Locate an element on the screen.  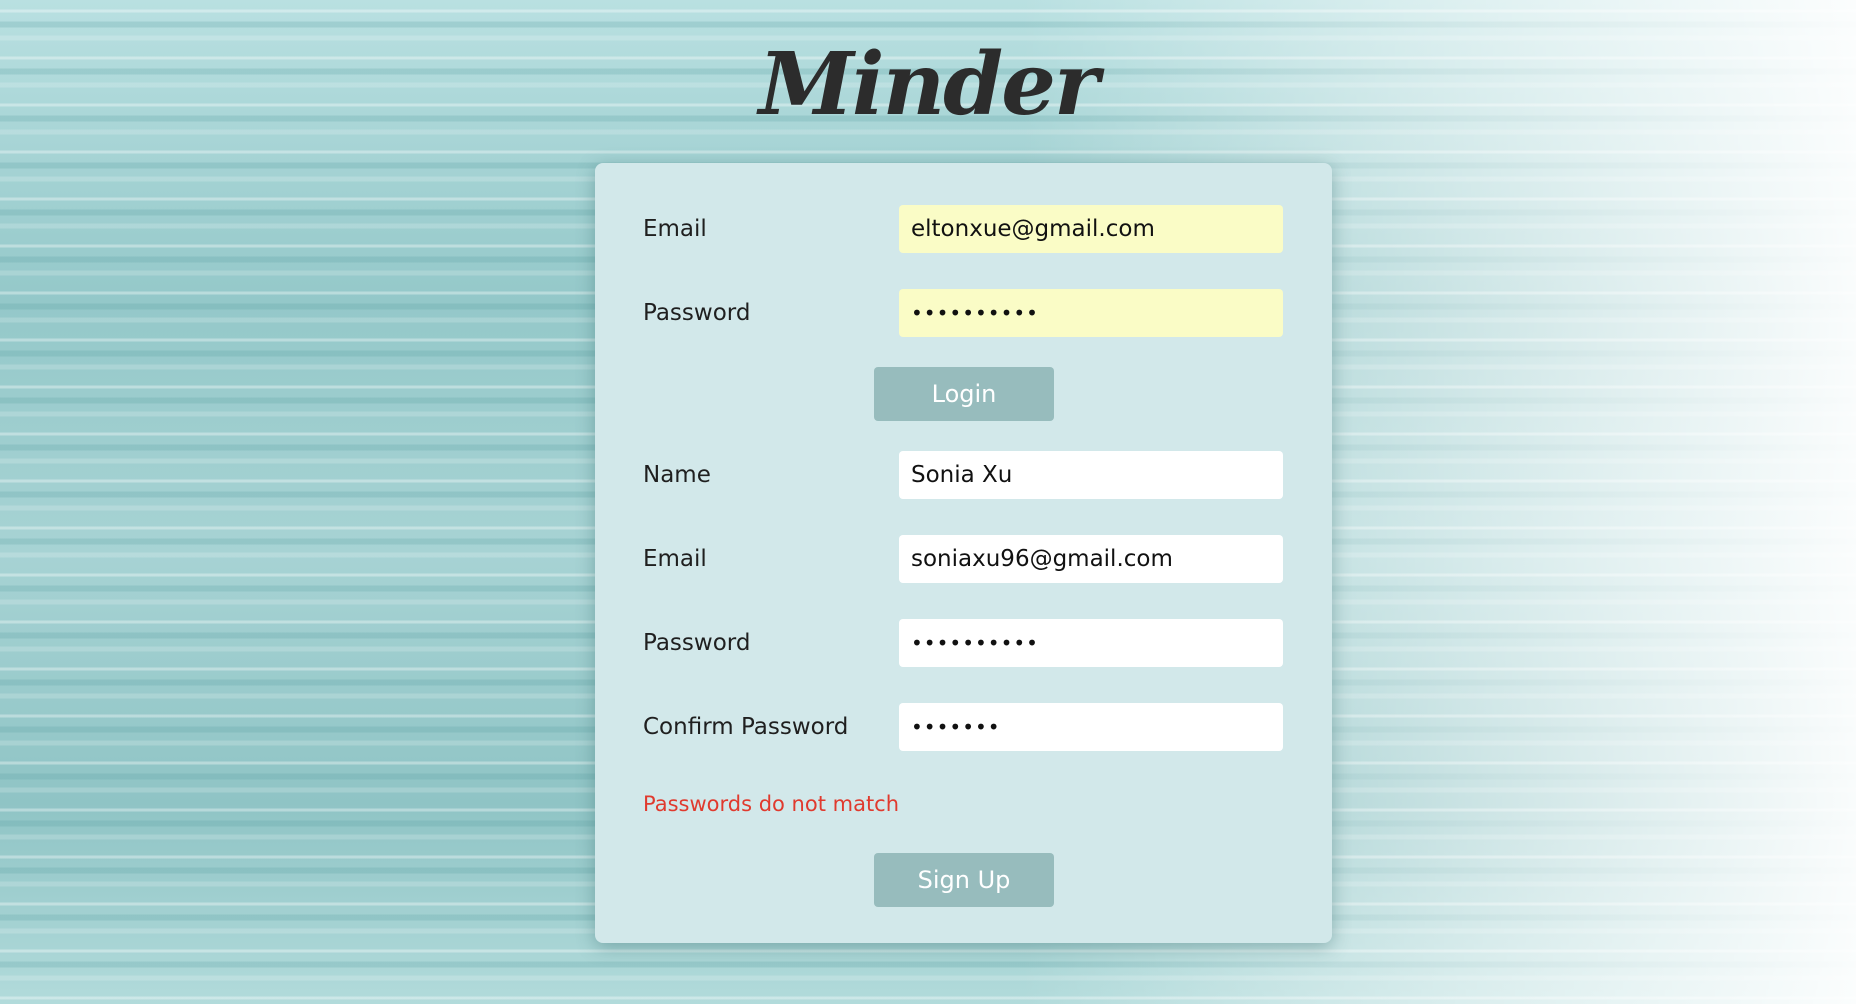
signup-email-row: Email is located at coordinates (965, 559).